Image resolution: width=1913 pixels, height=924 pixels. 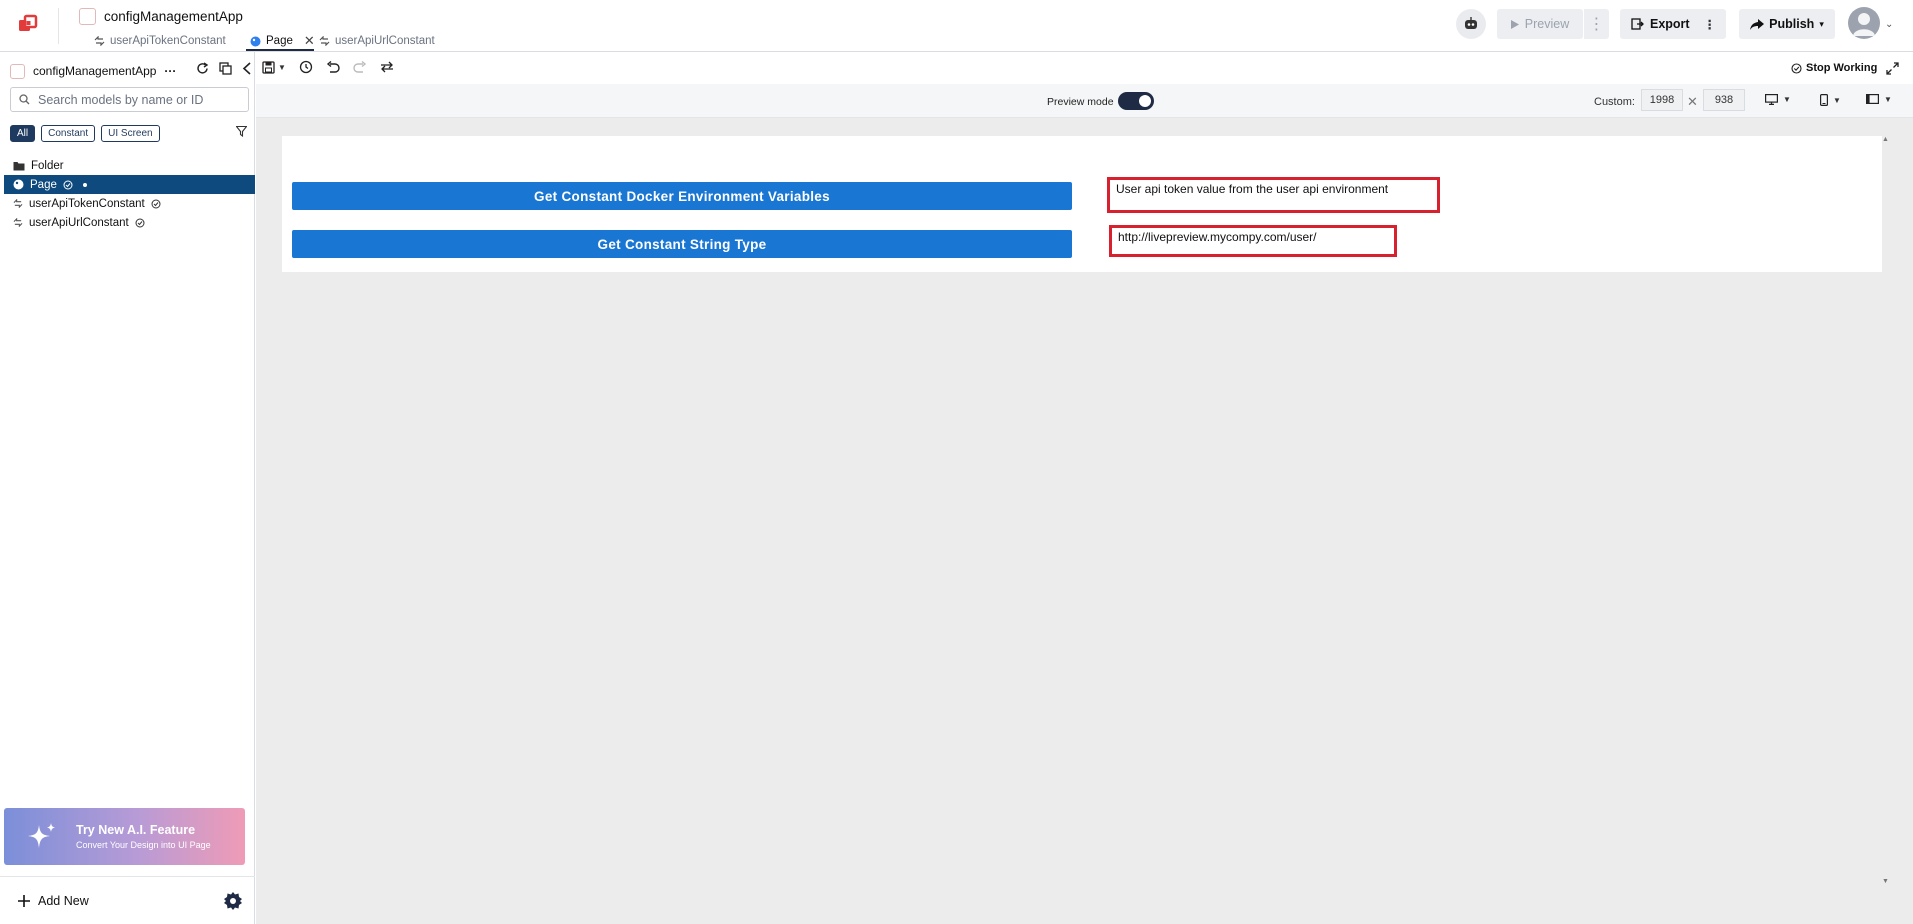 I want to click on preview-button: Preview, so click(x=1540, y=24).